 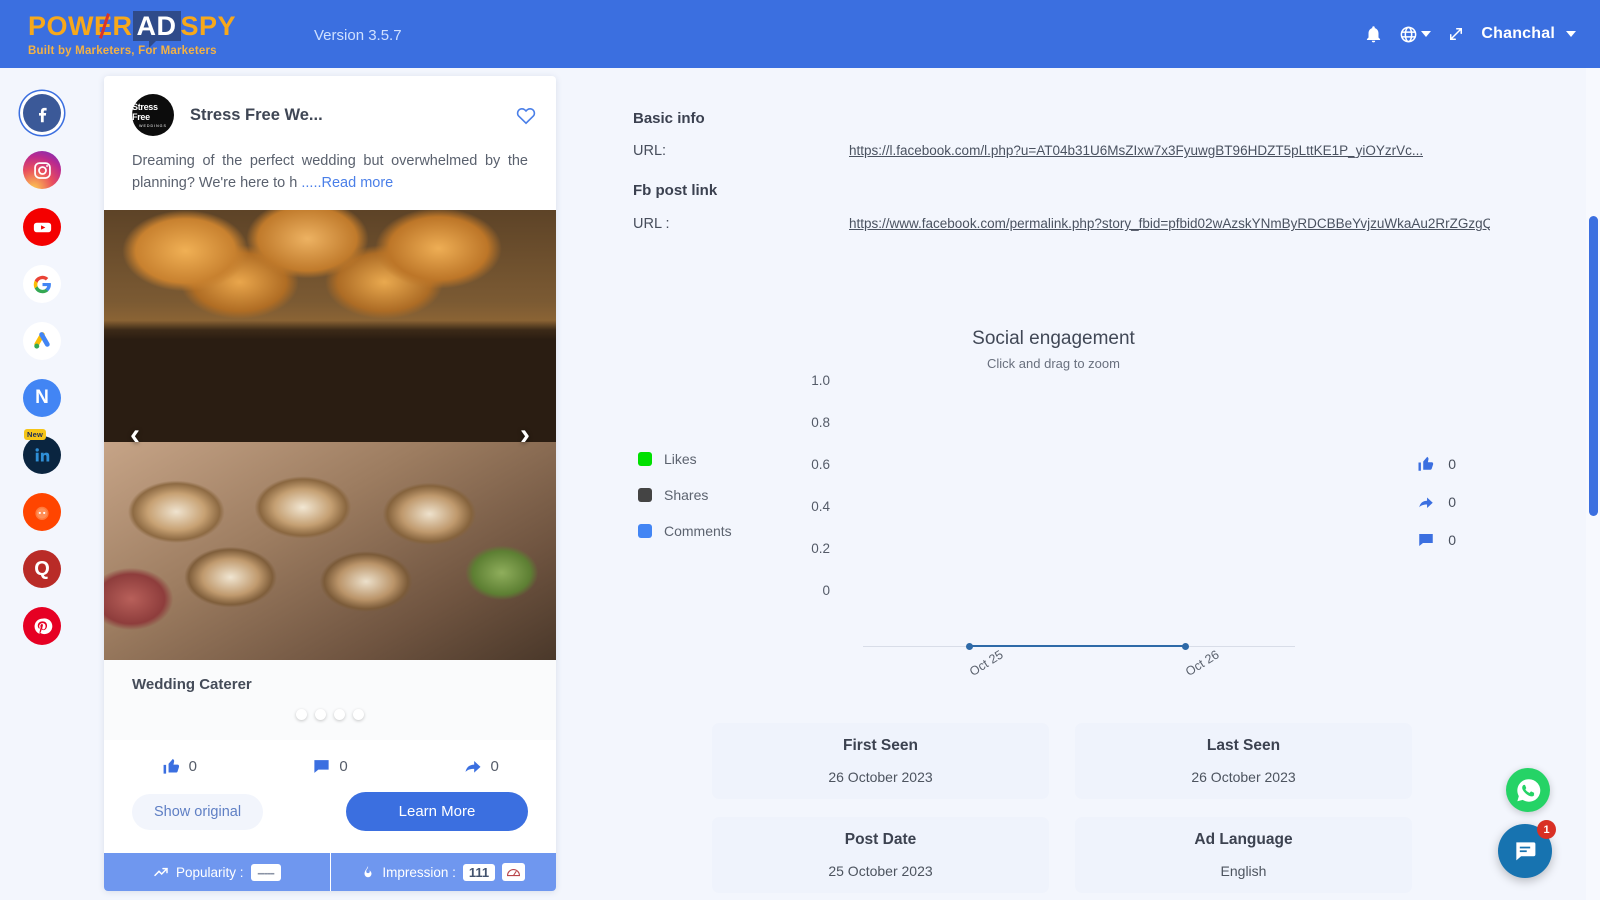 What do you see at coordinates (42, 341) in the screenshot?
I see `sidebar-item-google-ads` at bounding box center [42, 341].